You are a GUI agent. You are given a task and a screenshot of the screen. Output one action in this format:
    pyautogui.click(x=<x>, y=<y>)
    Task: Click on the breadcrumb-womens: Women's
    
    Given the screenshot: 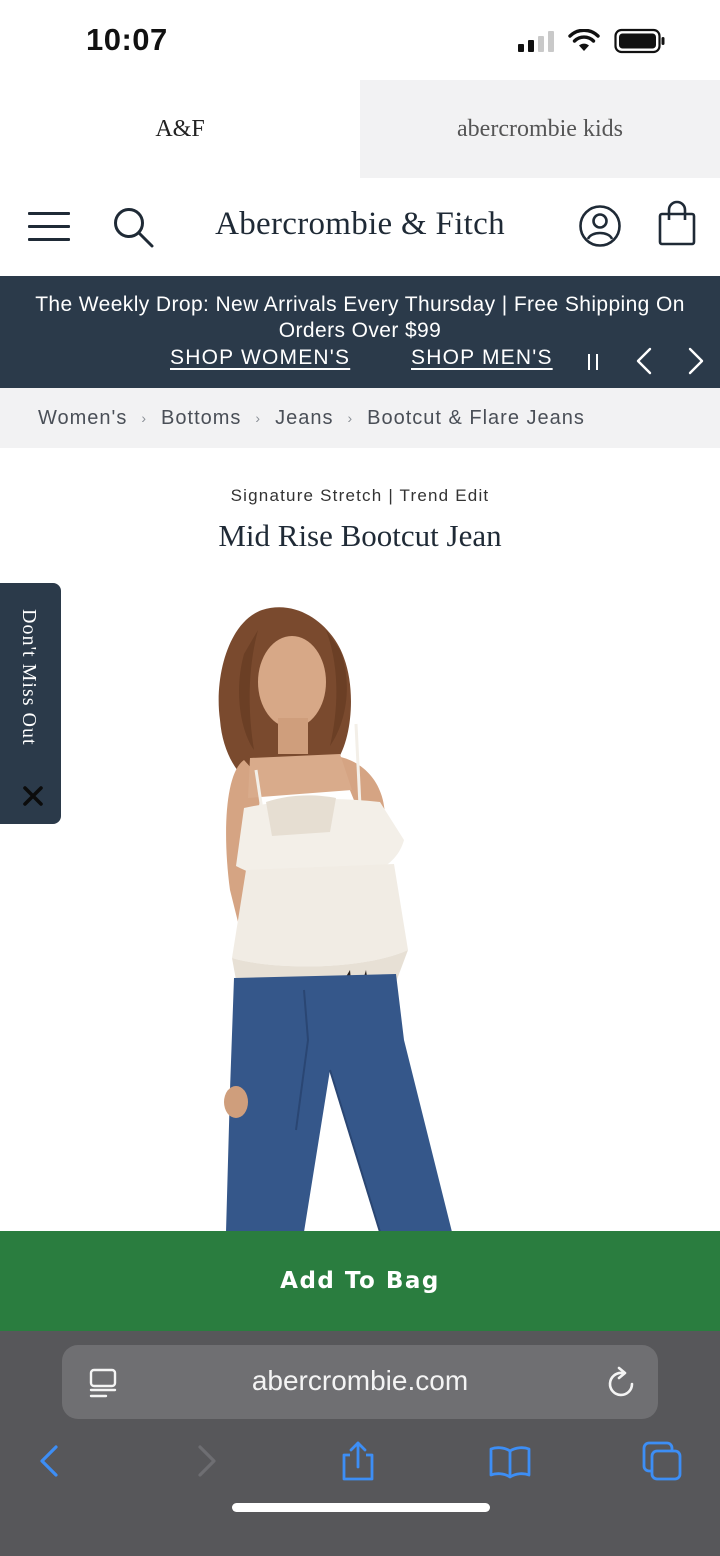 What is the action you would take?
    pyautogui.click(x=82, y=418)
    